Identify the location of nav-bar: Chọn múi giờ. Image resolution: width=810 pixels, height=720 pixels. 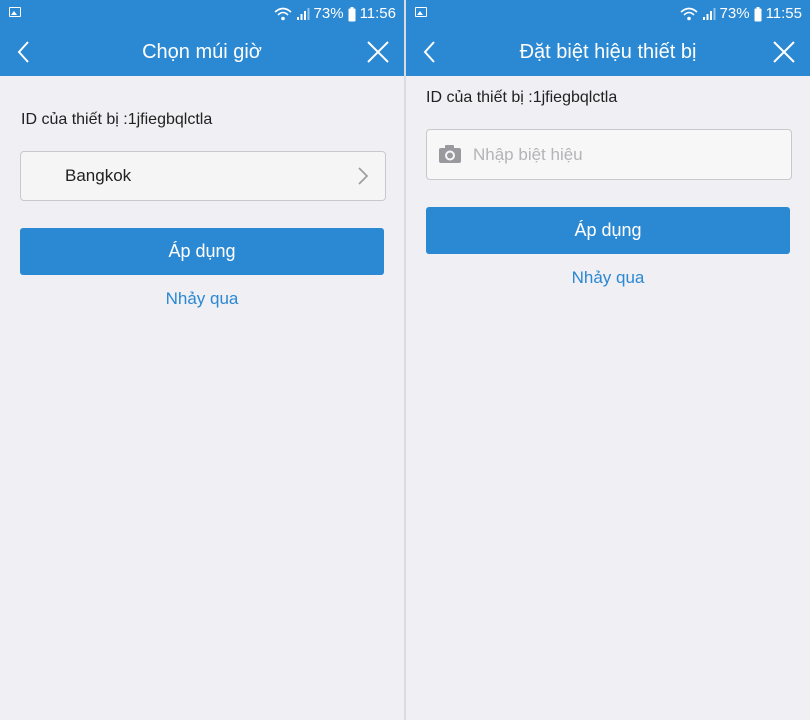
(202, 52).